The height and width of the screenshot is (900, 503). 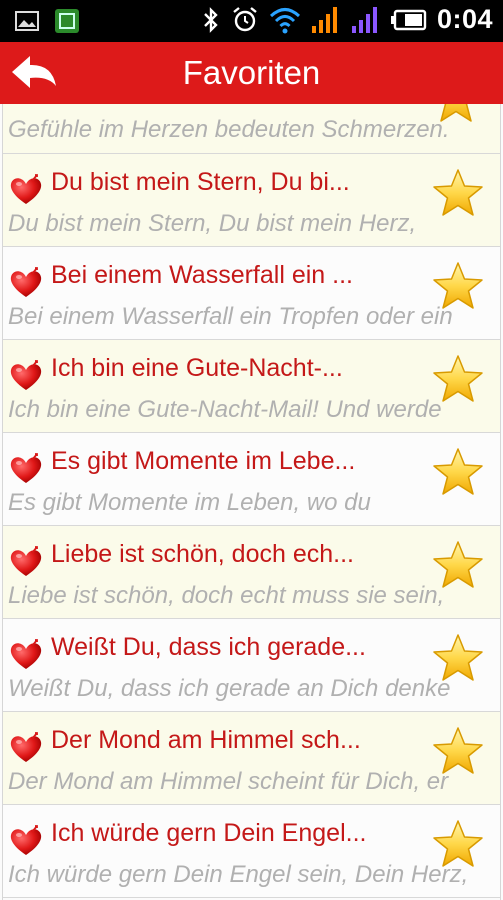 I want to click on list-item-preview: Weißt Du, dass ich gerade an Dich denke, so click(x=229, y=688).